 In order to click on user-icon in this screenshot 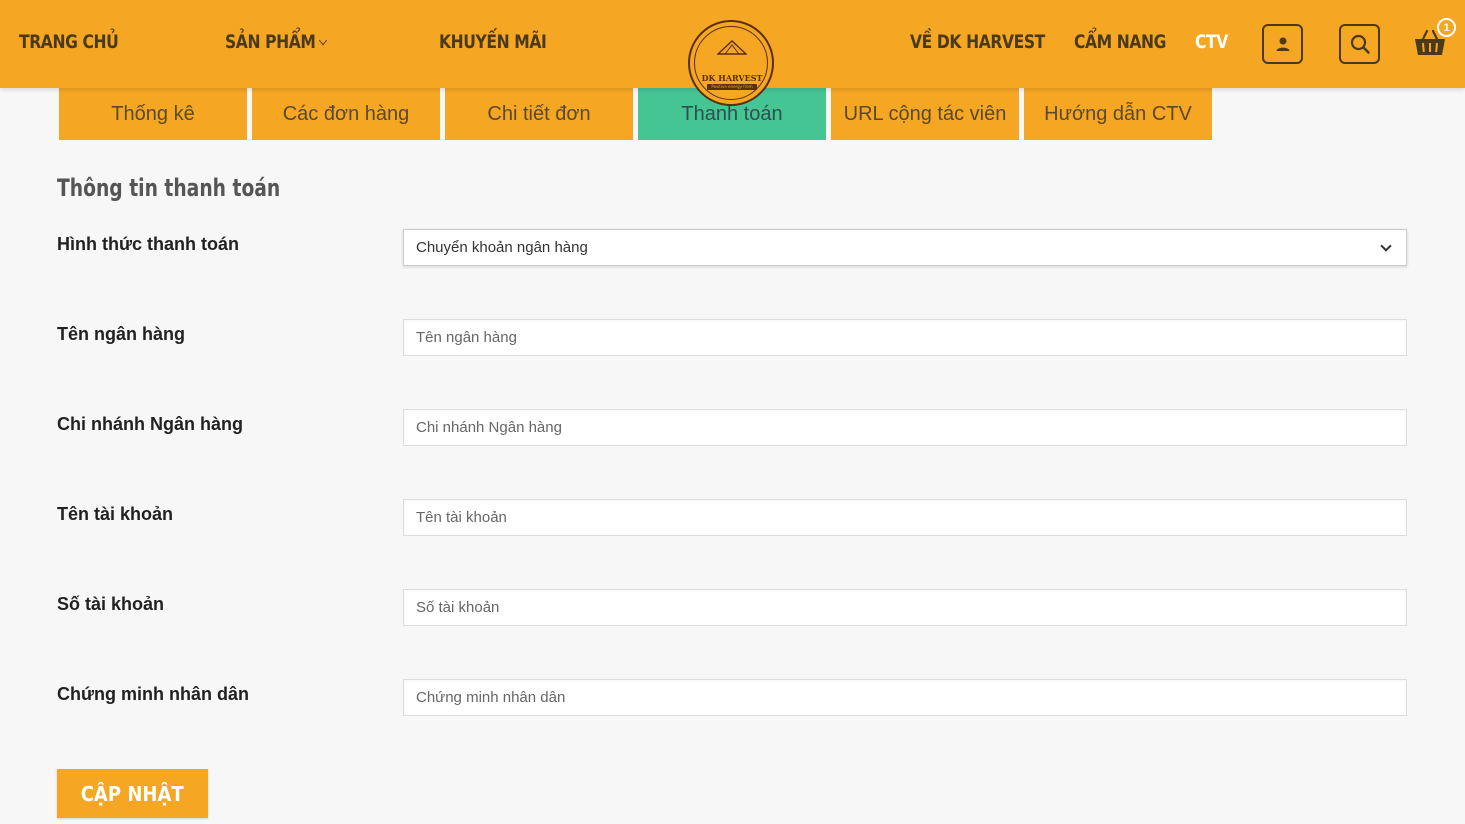, I will do `click(1282, 44)`.